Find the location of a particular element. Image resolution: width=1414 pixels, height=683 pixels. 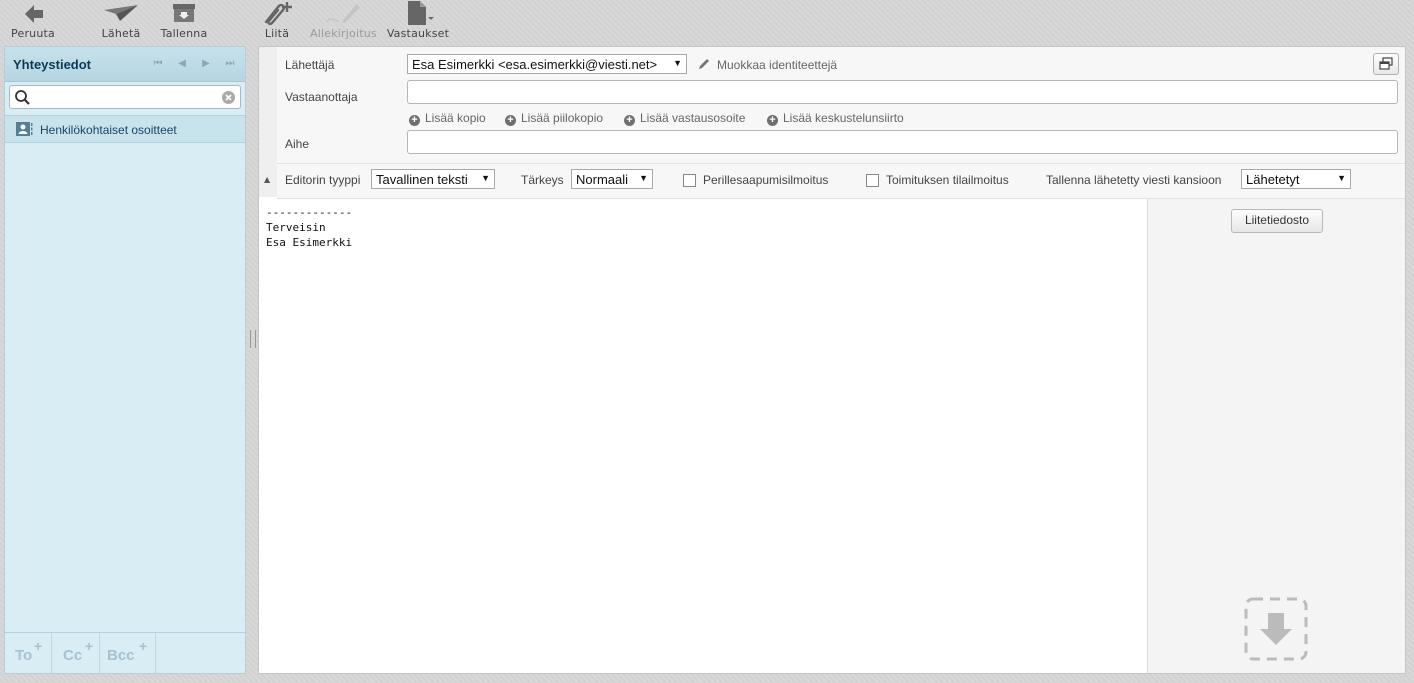

responses-button: Vastaukset is located at coordinates (418, 21).